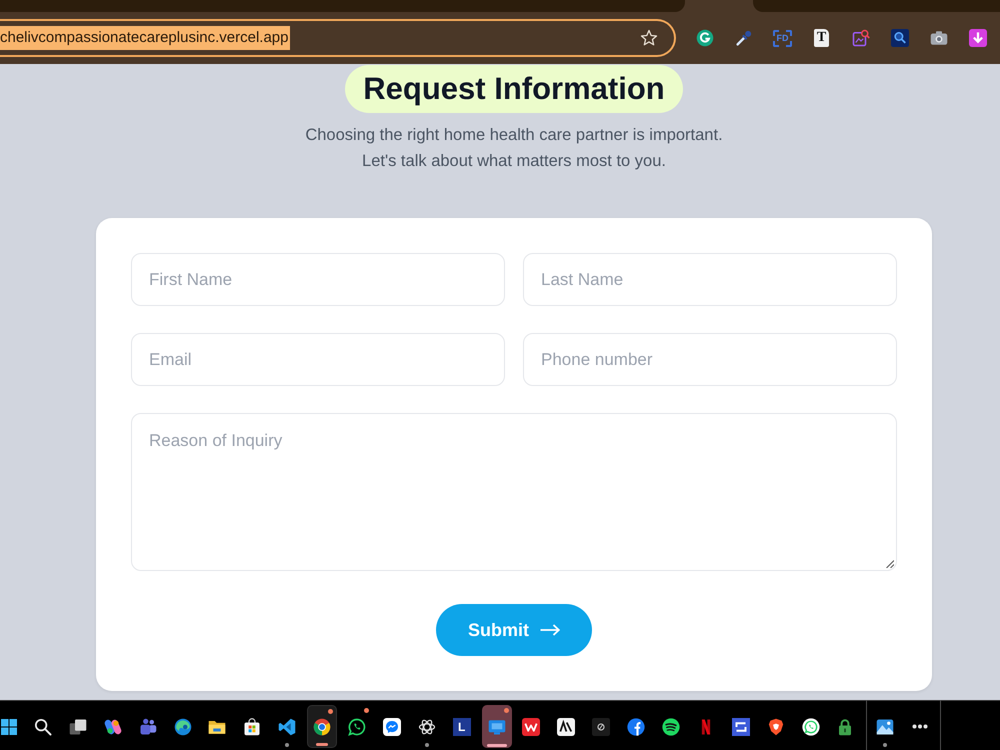 This screenshot has width=1000, height=750. Describe the element at coordinates (9, 726) in the screenshot. I see `start-icon` at that location.